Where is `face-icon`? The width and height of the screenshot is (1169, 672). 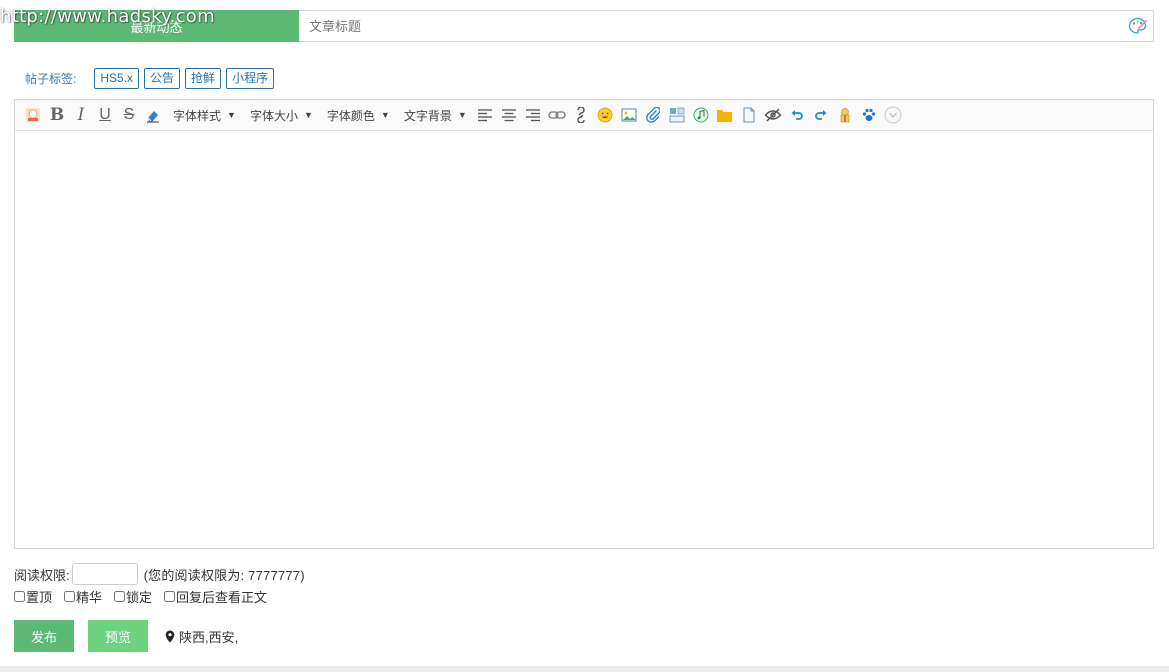
face-icon is located at coordinates (33, 115).